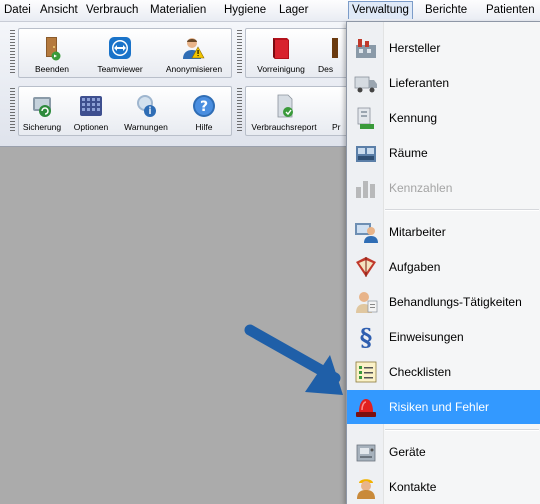 This screenshot has height=504, width=540. I want to click on hilfe-label: Hilfe, so click(204, 127).